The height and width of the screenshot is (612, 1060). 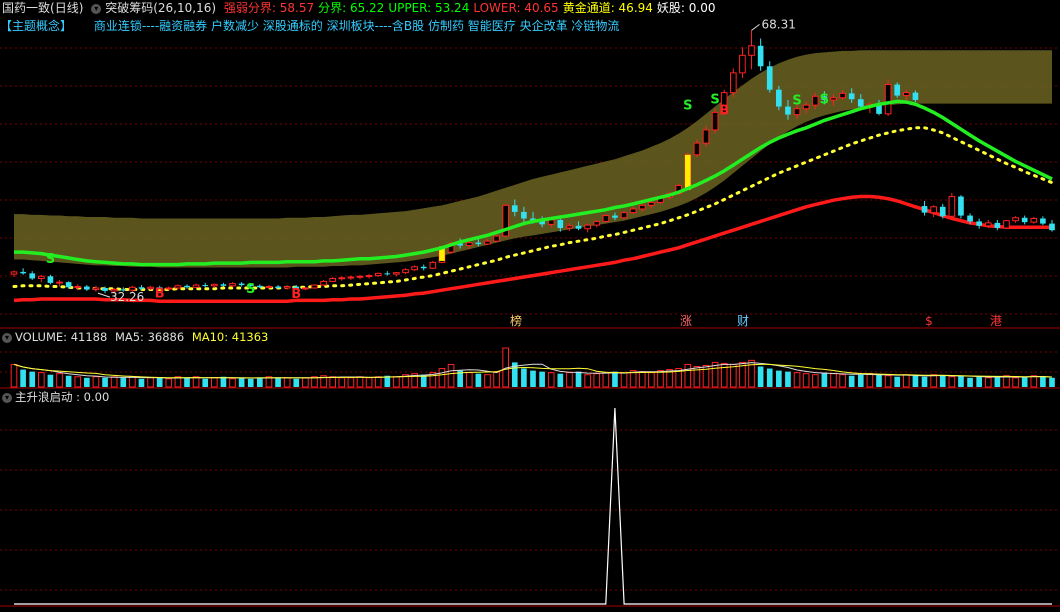 What do you see at coordinates (687, 172) in the screenshot?
I see `breakout-candle` at bounding box center [687, 172].